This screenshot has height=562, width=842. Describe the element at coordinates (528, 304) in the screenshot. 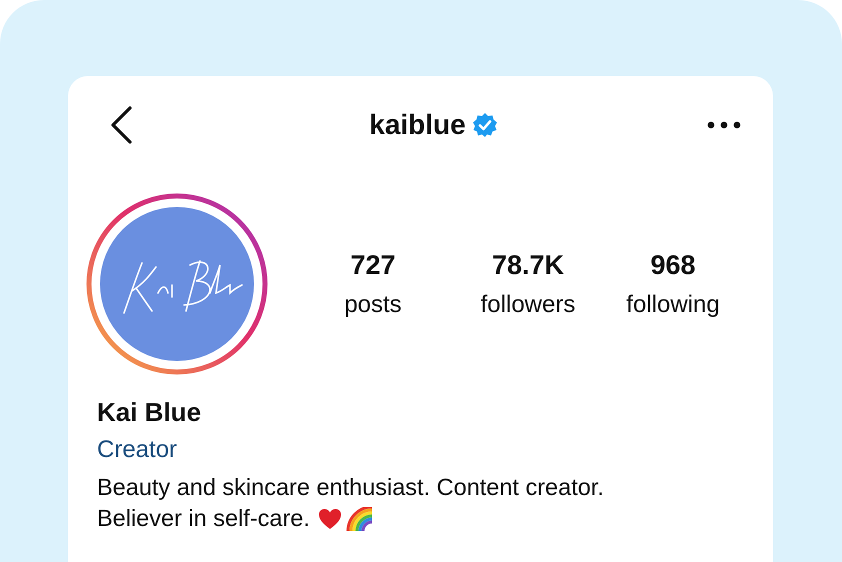

I see `stat-label: followers` at that location.